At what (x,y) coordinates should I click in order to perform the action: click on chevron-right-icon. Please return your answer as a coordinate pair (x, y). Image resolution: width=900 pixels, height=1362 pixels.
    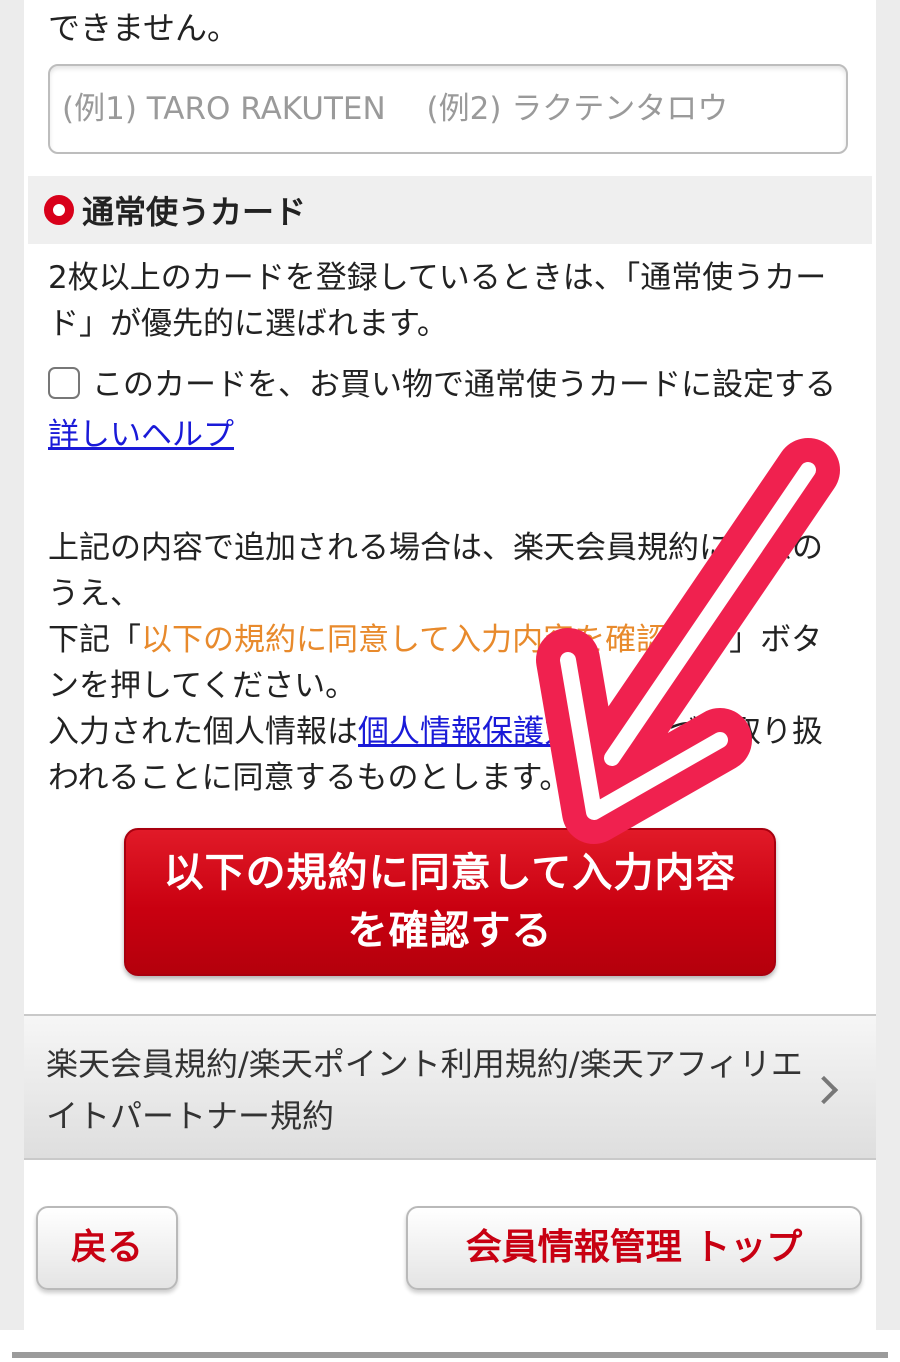
    Looking at the image, I should click on (824, 1090).